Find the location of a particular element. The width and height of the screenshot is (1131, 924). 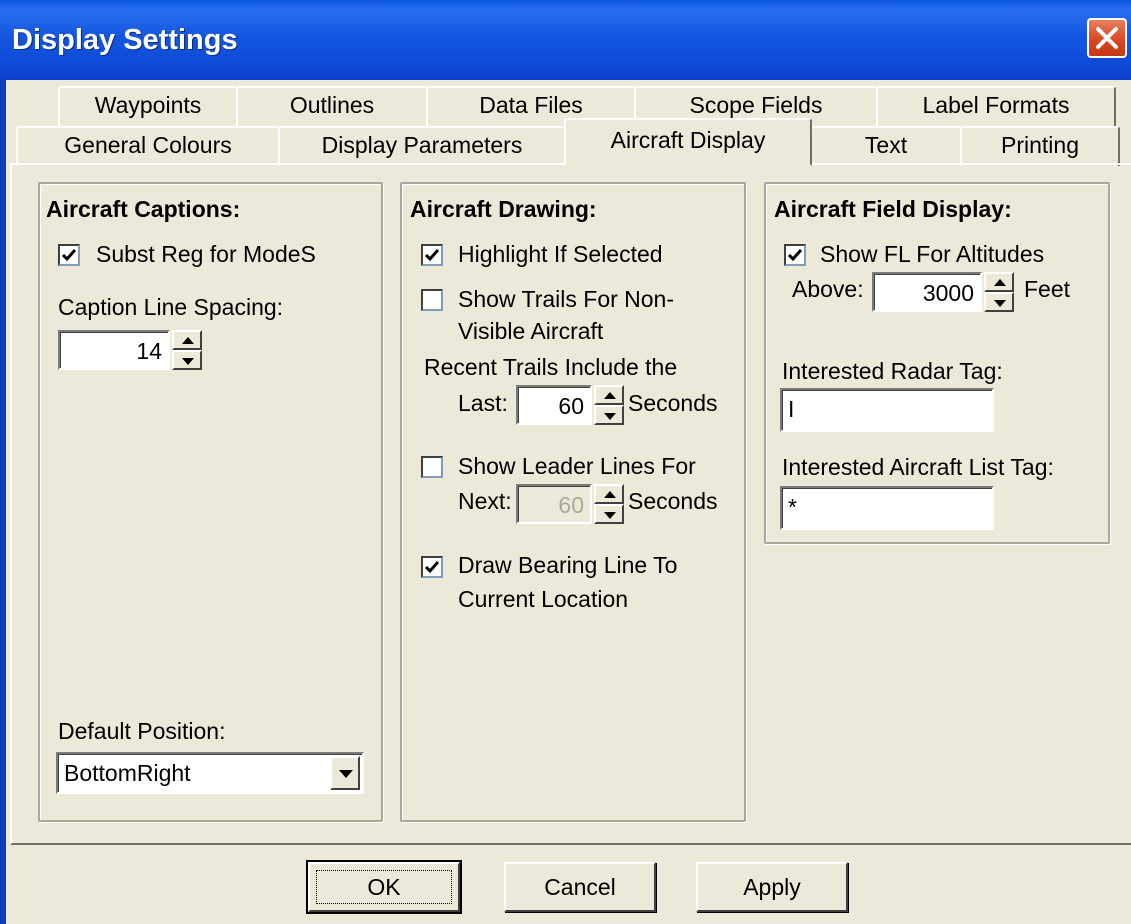

aircraft-drawing-title: Aircraft Drawing: is located at coordinates (503, 209).